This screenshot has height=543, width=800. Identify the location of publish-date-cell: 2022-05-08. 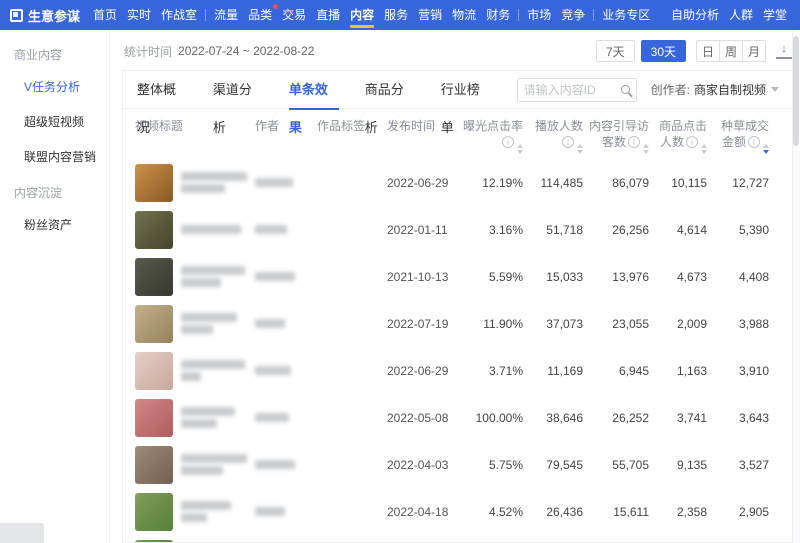
(418, 417).